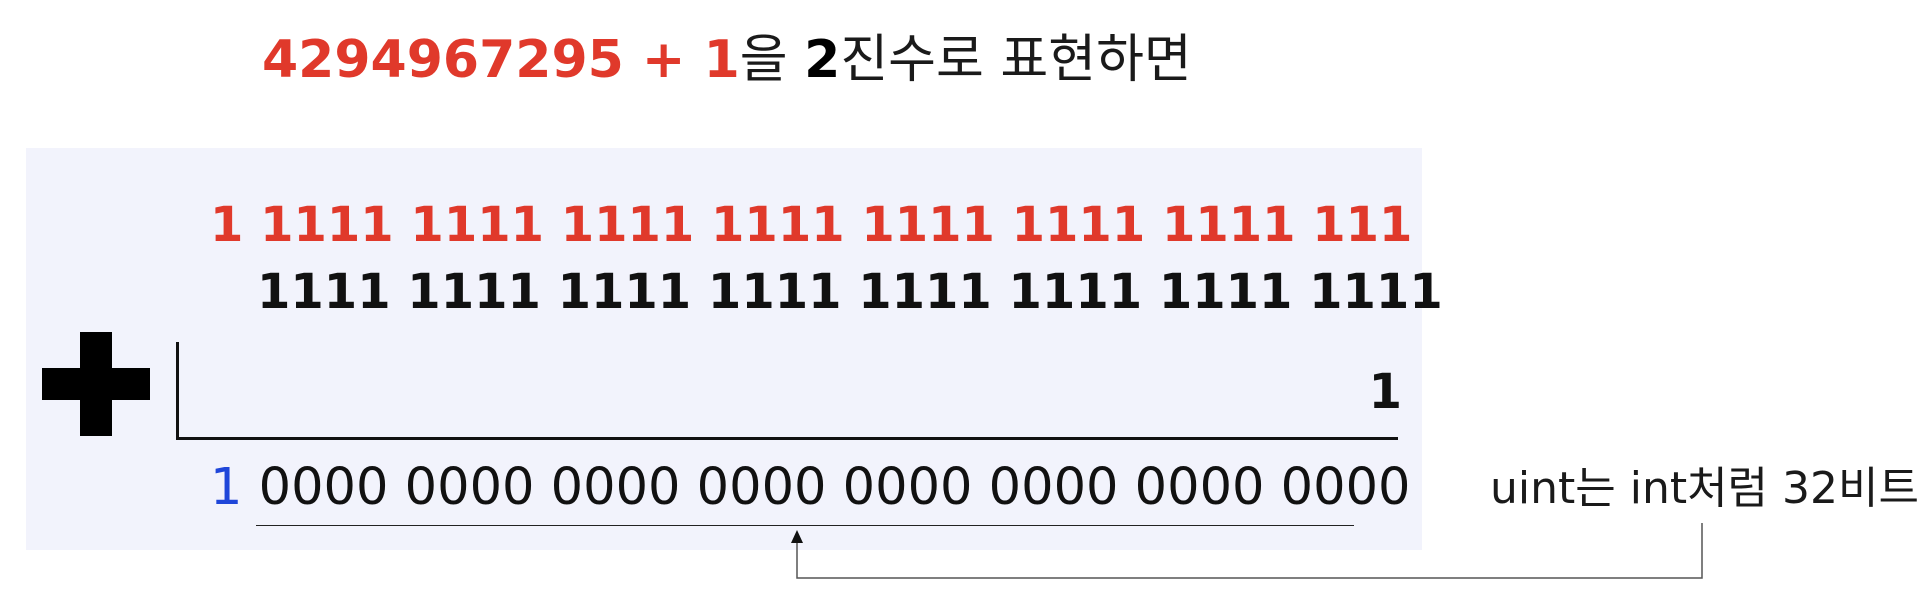  What do you see at coordinates (811, 225) in the screenshot?
I see `carry-row: 1 1111 1111 1111 1111 1111 1111 1111 111` at bounding box center [811, 225].